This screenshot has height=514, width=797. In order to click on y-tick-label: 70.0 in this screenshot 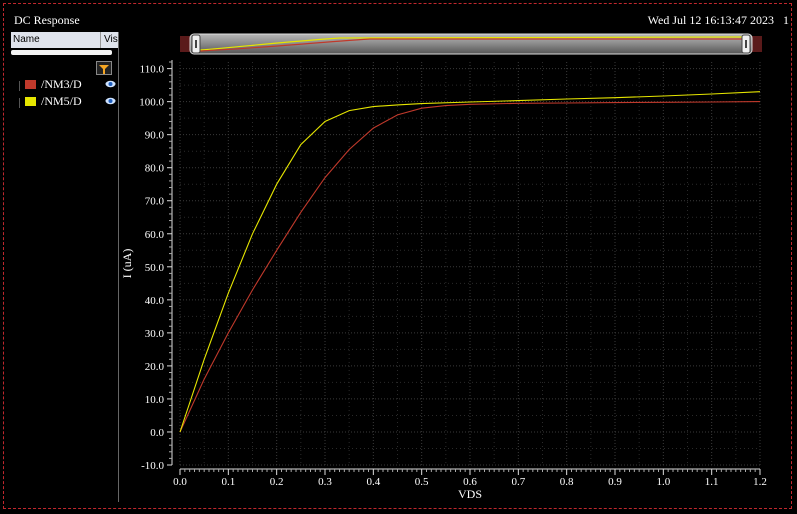, I will do `click(155, 202)`.